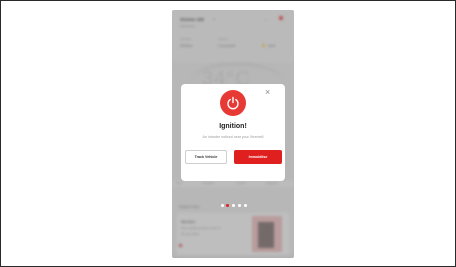 Image resolution: width=456 pixels, height=267 pixels. I want to click on dialog-message: An intruder noticed near your Xtreme8, so click(233, 137).